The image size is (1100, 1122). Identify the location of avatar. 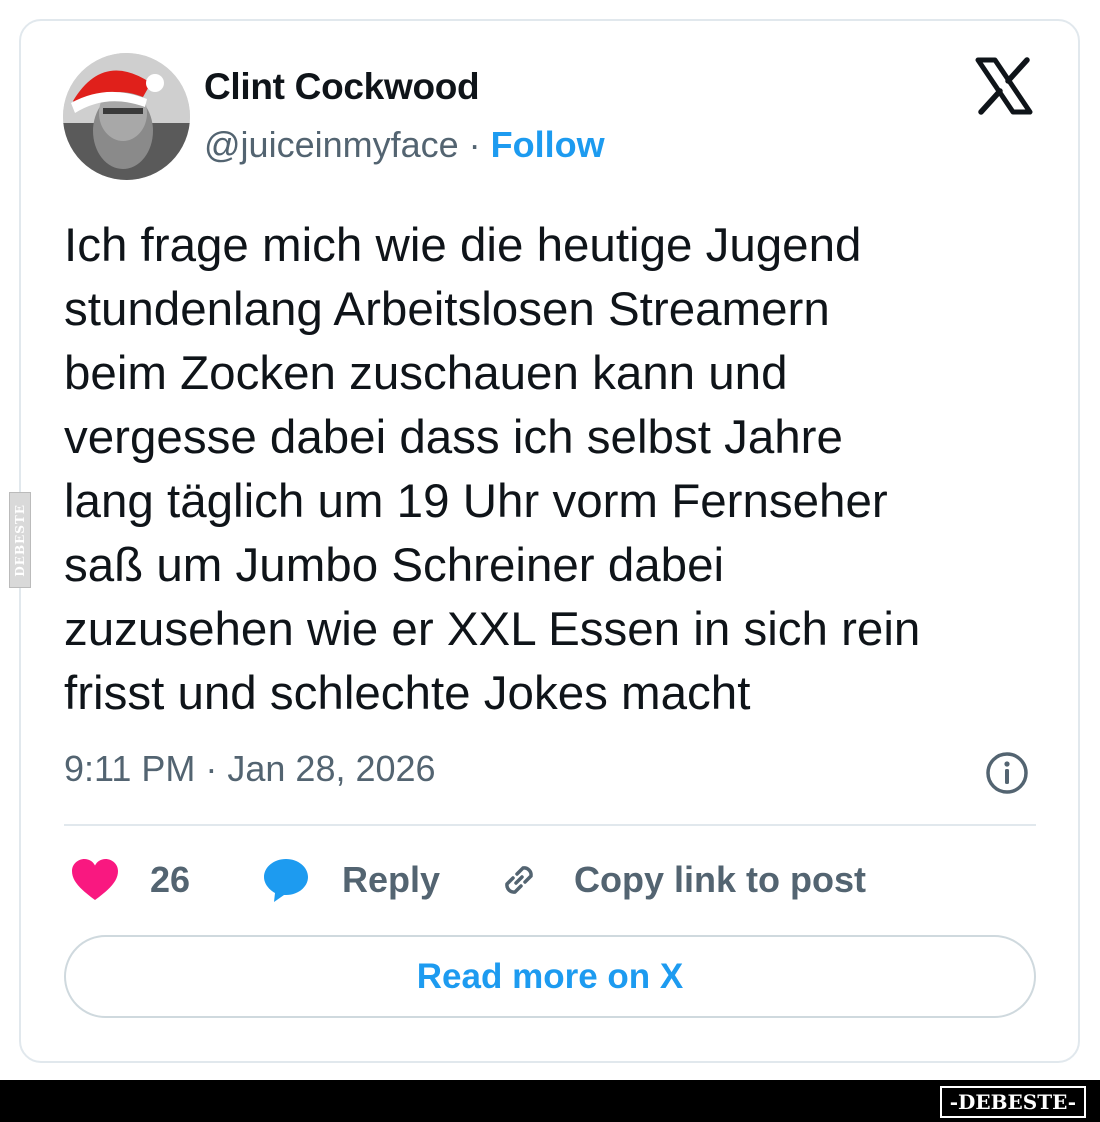
(126, 116).